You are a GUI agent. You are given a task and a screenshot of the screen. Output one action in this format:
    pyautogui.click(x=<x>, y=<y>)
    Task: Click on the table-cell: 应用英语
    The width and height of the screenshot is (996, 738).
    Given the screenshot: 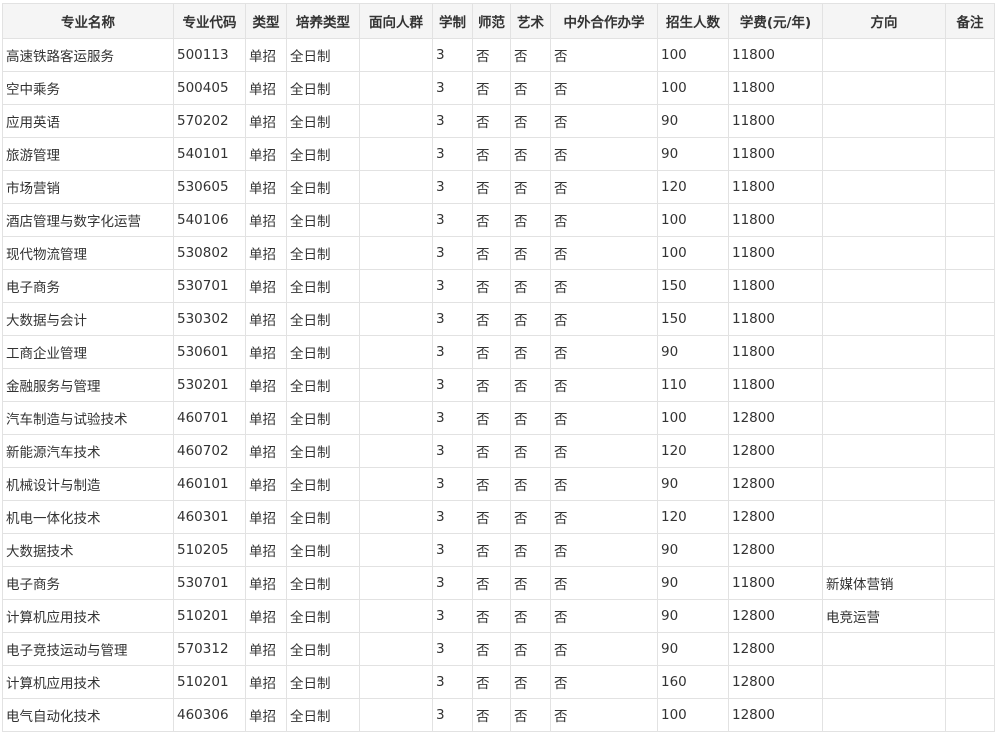 What is the action you would take?
    pyautogui.click(x=88, y=121)
    